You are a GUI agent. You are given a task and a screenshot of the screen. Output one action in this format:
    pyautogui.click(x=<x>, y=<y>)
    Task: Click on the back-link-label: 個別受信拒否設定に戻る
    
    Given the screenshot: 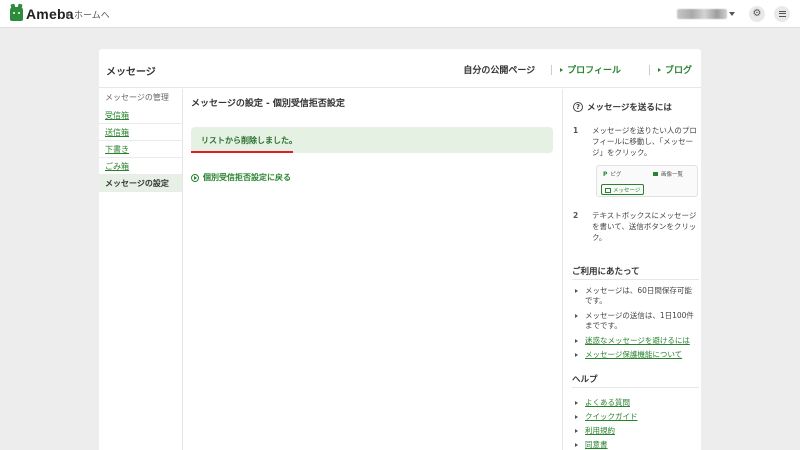 What is the action you would take?
    pyautogui.click(x=247, y=177)
    